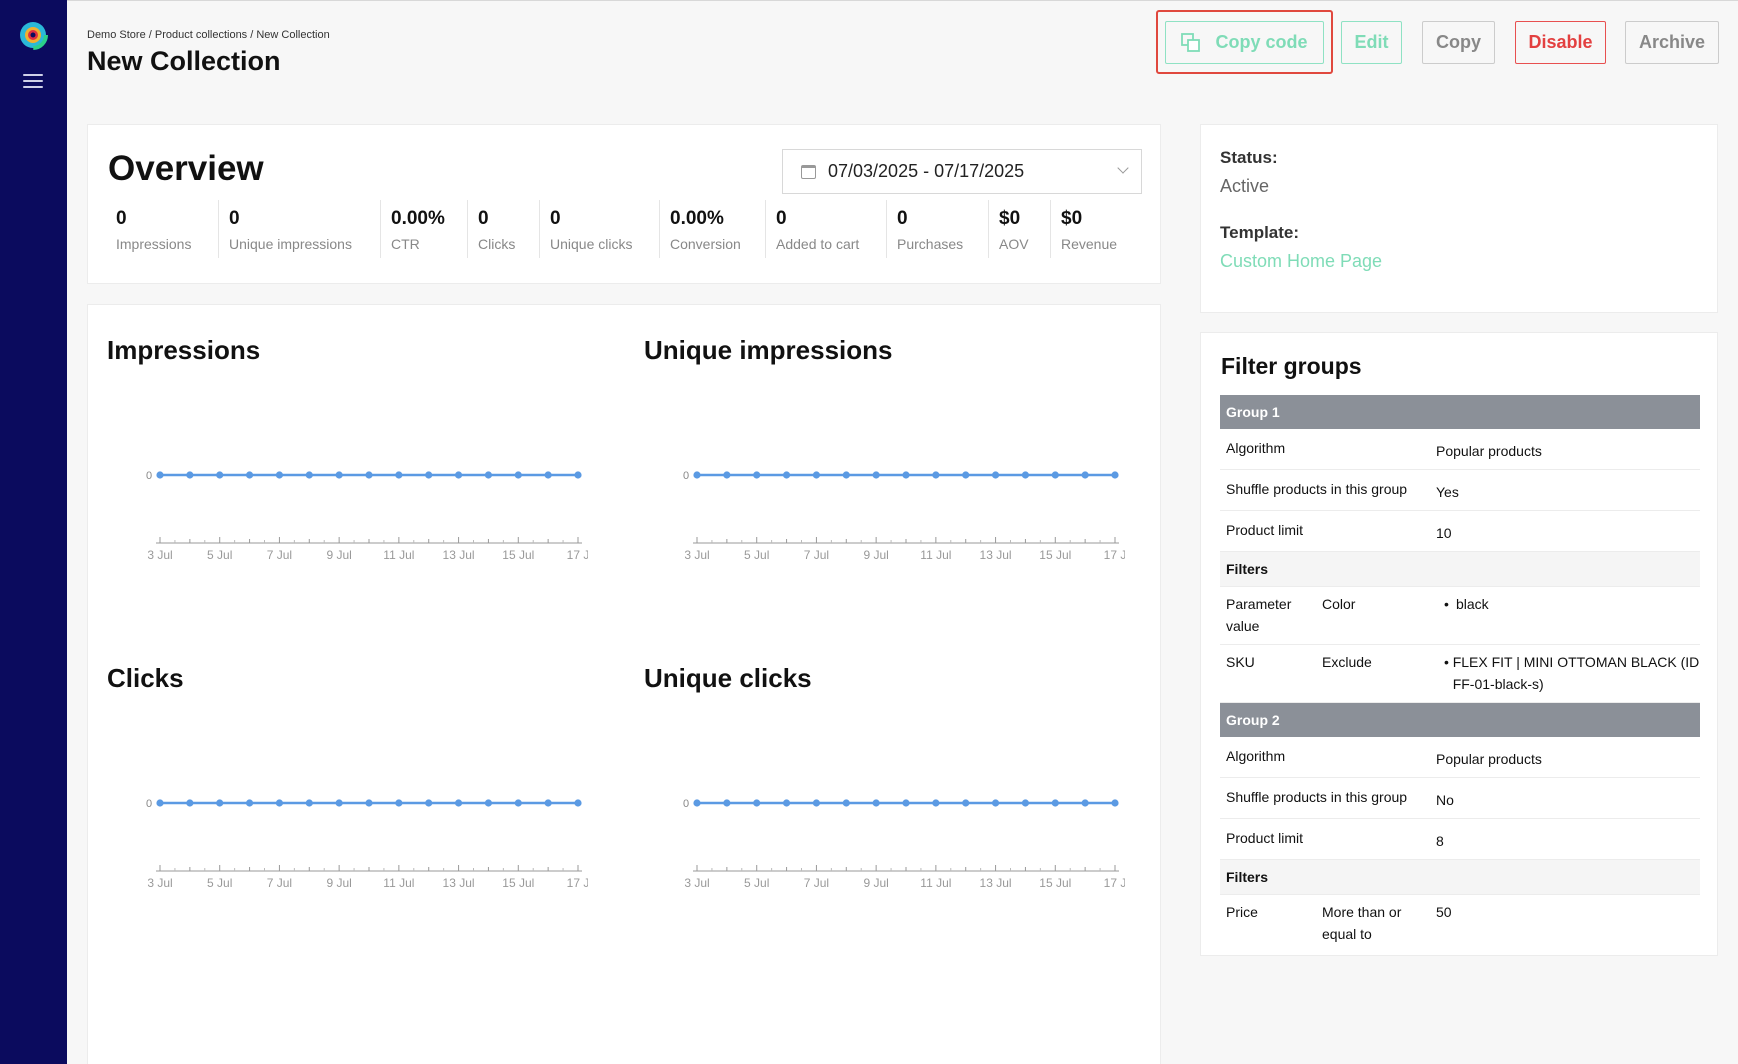  What do you see at coordinates (1371, 42) in the screenshot?
I see `edit-button: Edit` at bounding box center [1371, 42].